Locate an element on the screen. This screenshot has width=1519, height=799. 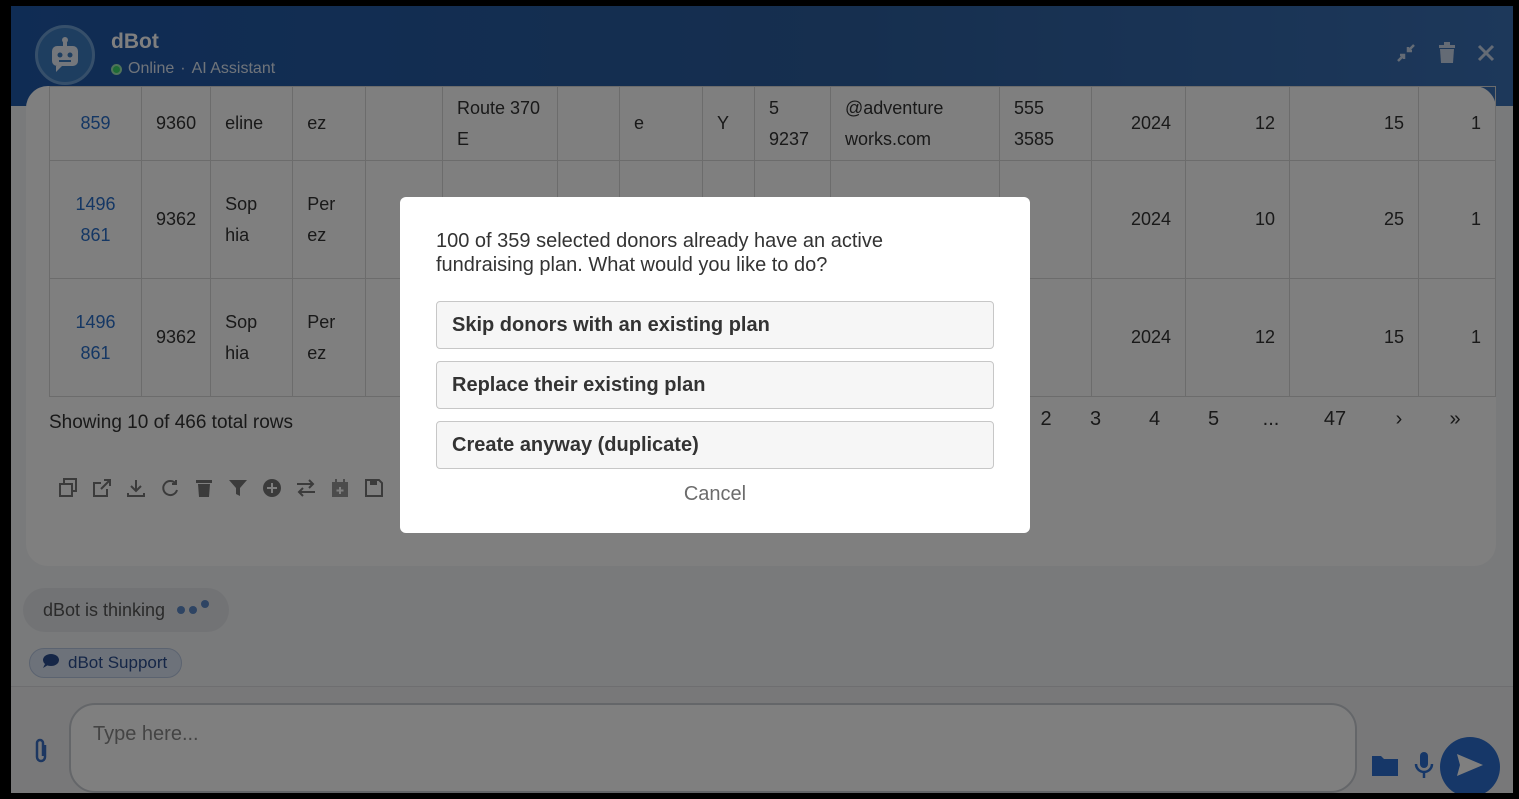
skip-existing-button: Skip donors with an existing plan is located at coordinates (715, 325).